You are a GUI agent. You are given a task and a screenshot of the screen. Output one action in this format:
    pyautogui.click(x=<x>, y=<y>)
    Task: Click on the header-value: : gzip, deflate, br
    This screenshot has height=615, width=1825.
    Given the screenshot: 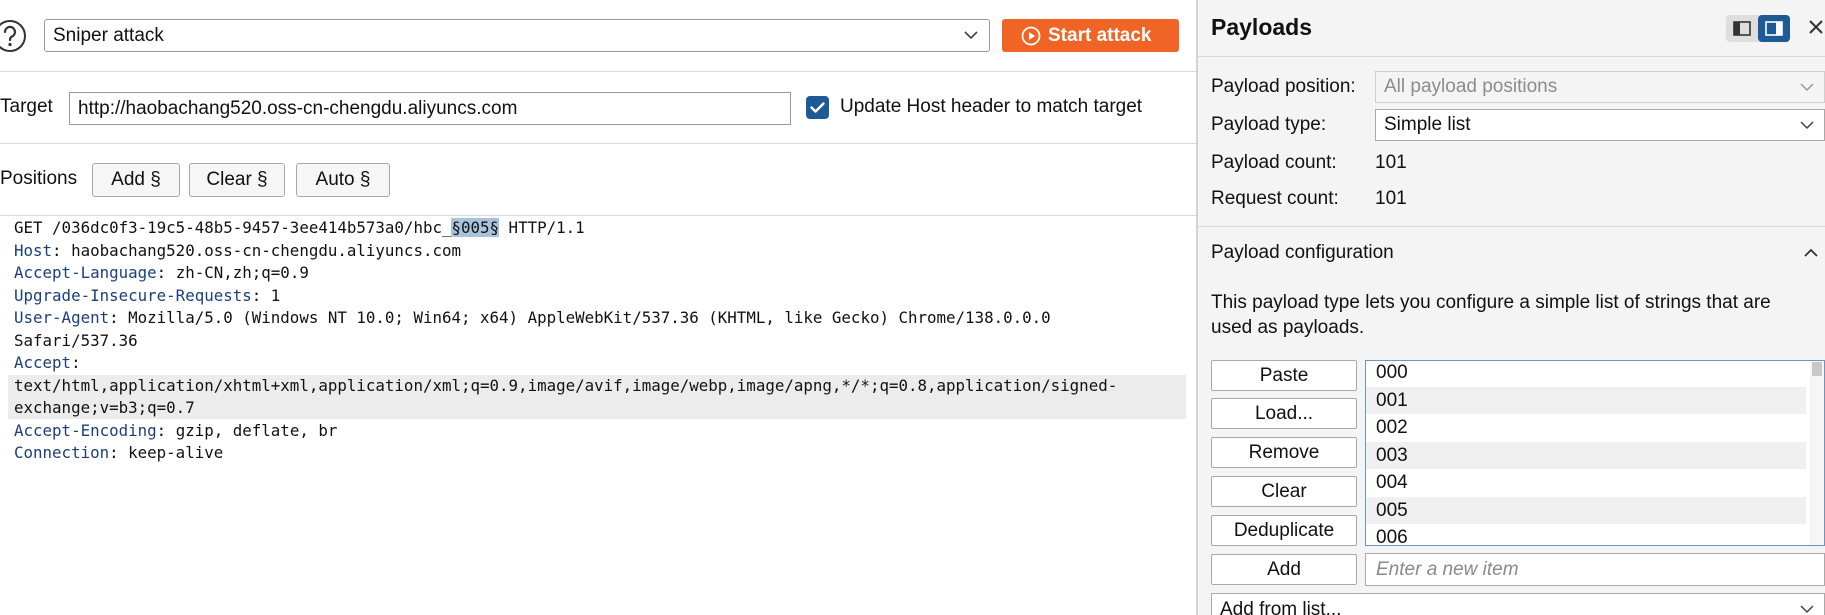 What is the action you would take?
    pyautogui.click(x=247, y=430)
    